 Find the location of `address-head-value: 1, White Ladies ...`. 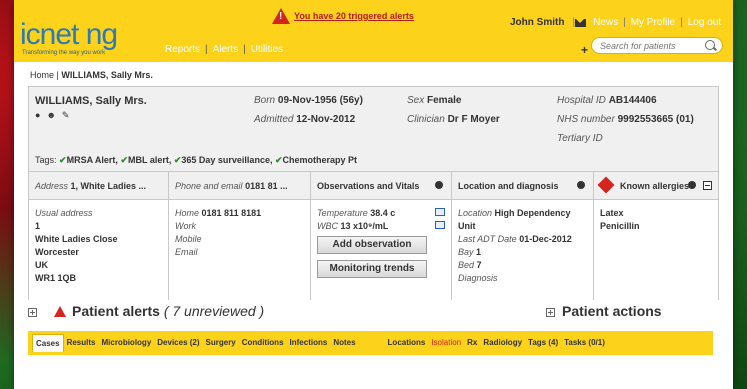

address-head-value: 1, White Ladies ... is located at coordinates (108, 186).